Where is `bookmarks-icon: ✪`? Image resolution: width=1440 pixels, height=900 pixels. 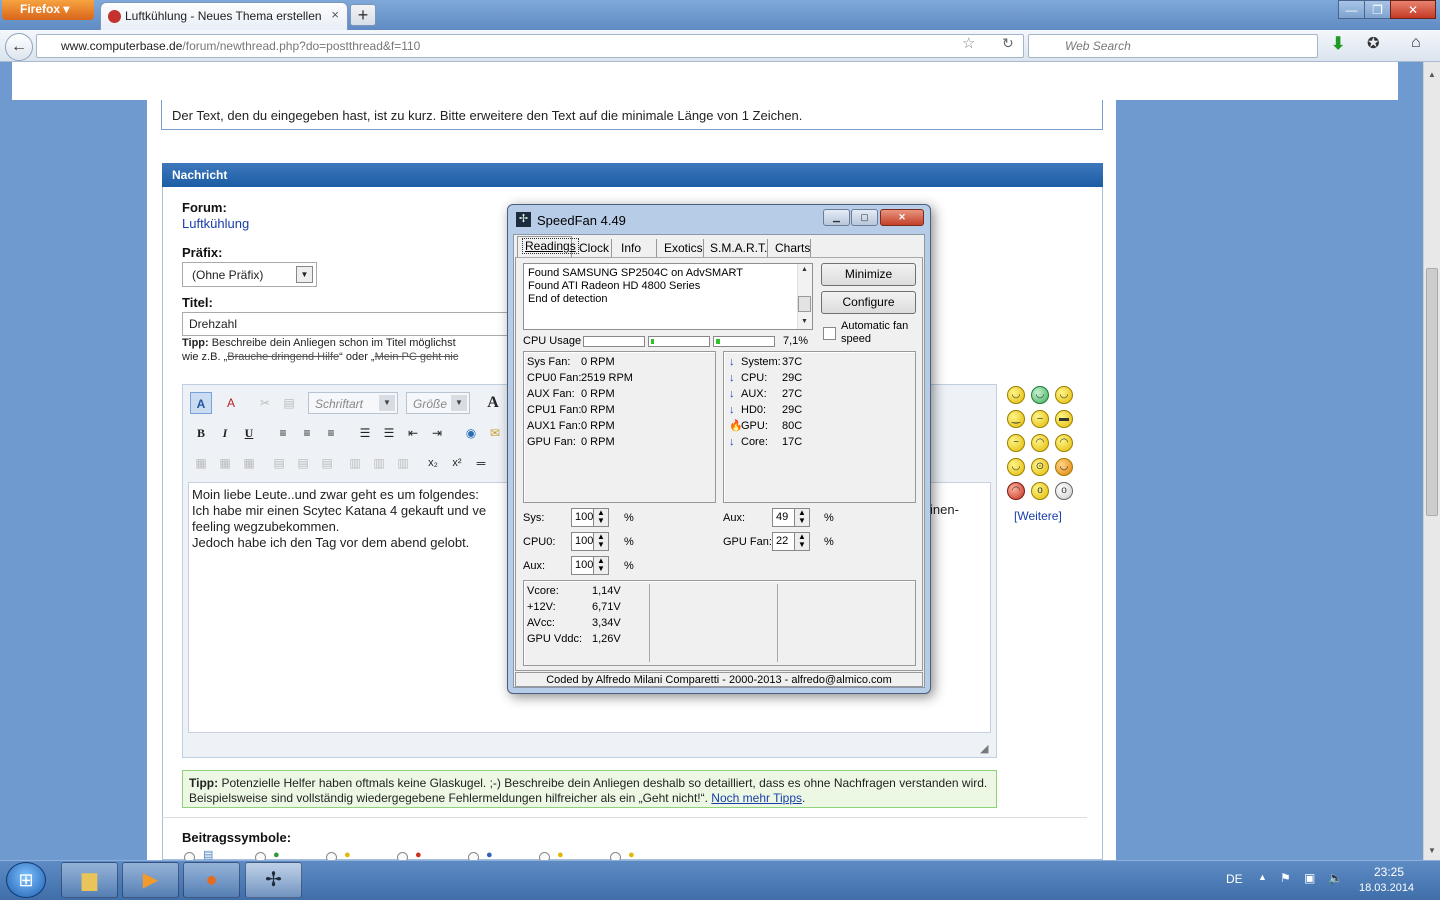
bookmarks-icon: ✪ is located at coordinates (1373, 43).